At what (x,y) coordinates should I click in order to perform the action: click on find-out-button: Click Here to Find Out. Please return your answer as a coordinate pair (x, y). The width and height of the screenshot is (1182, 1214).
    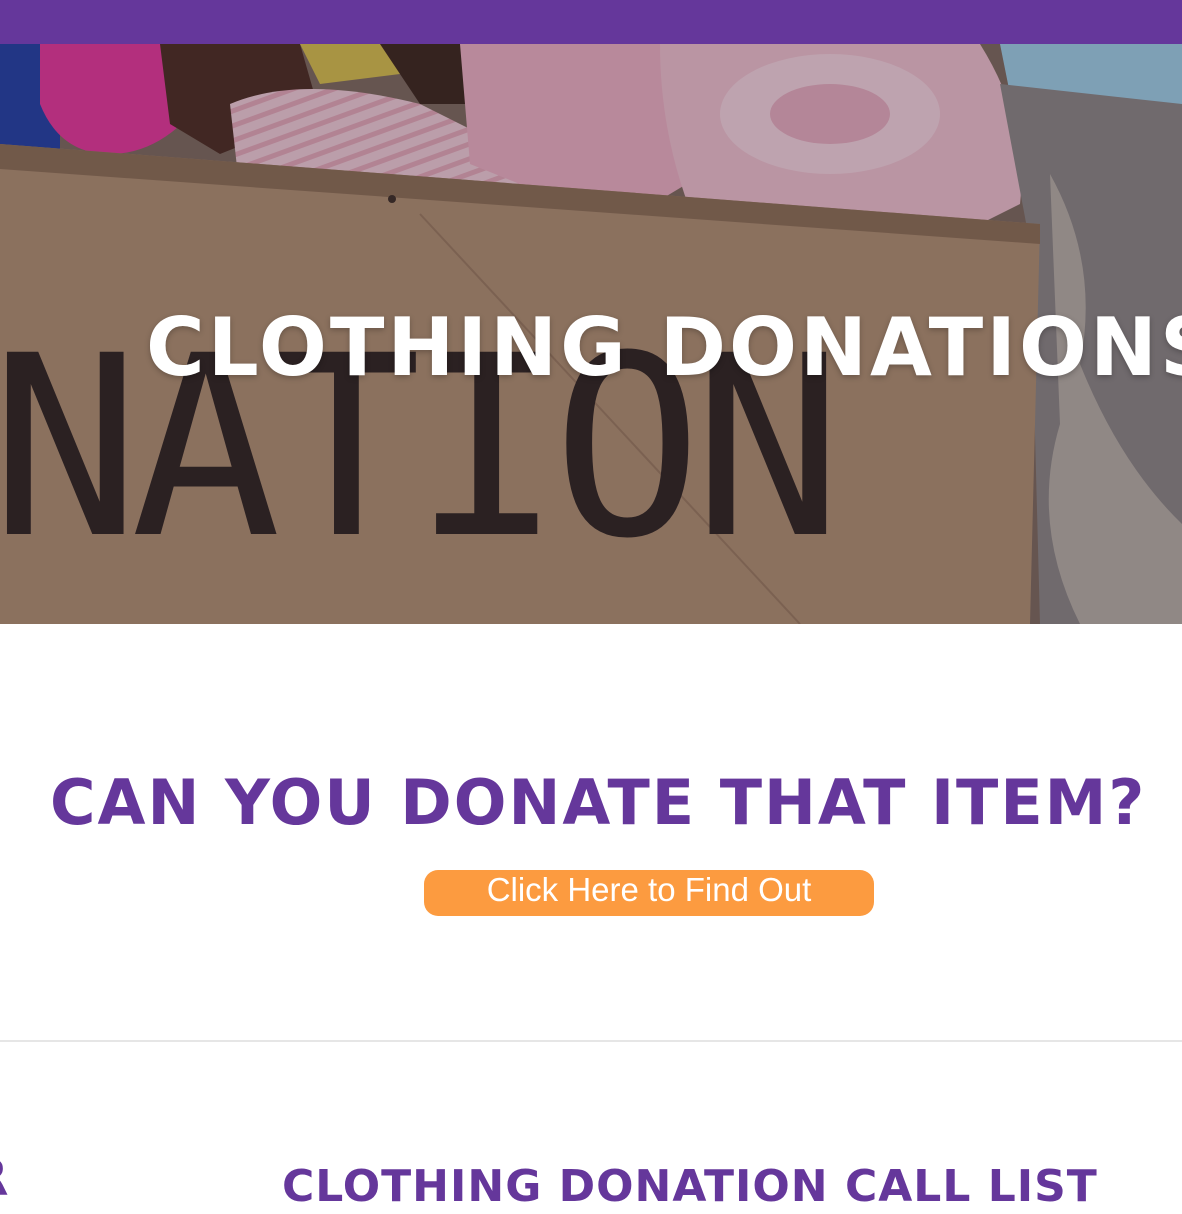
    Looking at the image, I should click on (649, 893).